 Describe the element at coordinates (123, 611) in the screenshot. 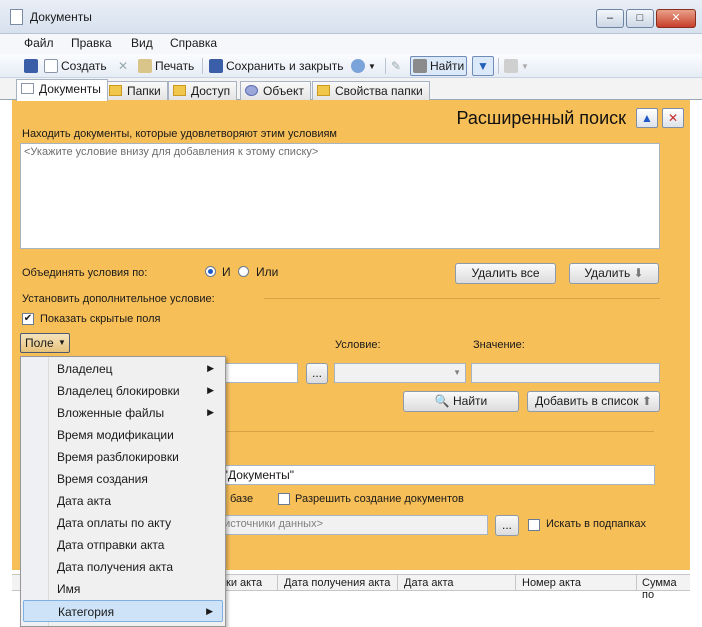

I see `field-menu-item: Категория ▶` at that location.